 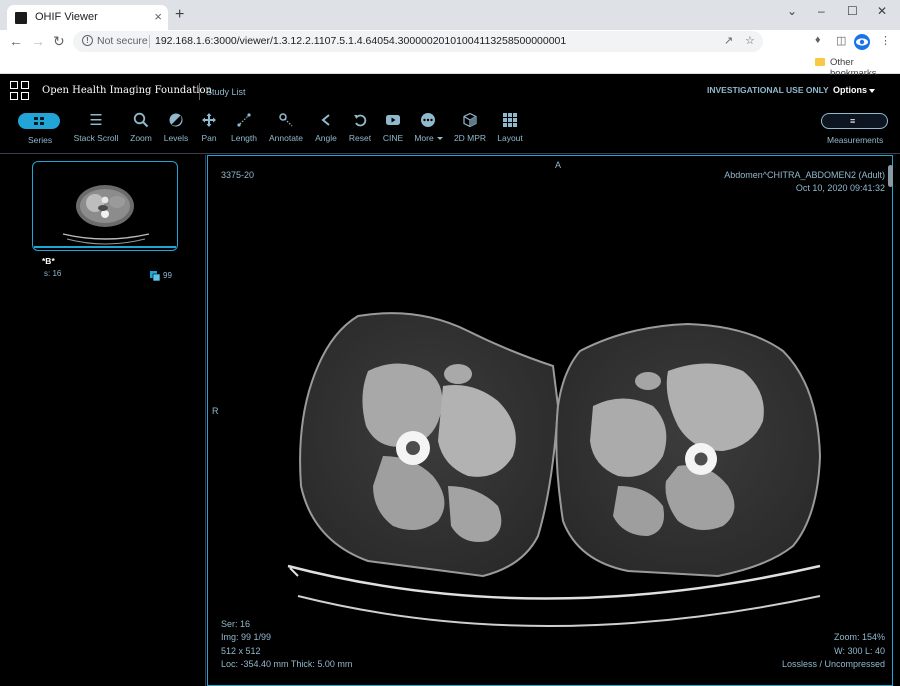 What do you see at coordinates (558, 165) in the screenshot?
I see `orientation-top-marker: A` at bounding box center [558, 165].